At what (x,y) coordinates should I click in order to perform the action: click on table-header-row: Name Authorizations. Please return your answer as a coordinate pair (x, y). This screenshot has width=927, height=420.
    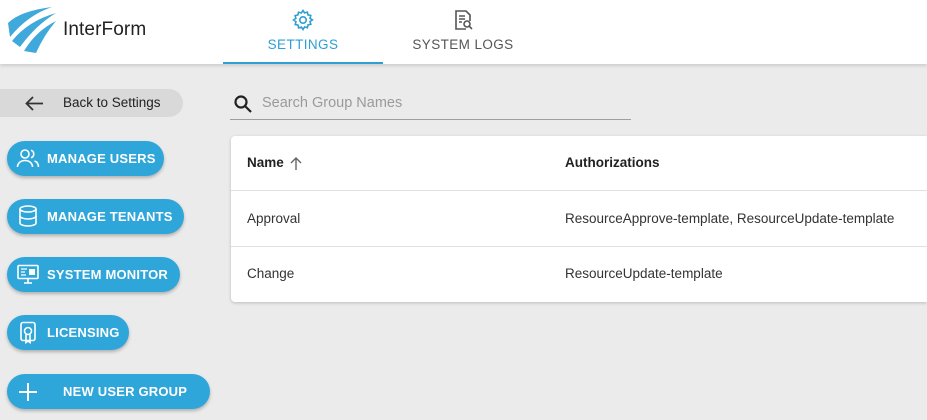
    Looking at the image, I should click on (579, 163).